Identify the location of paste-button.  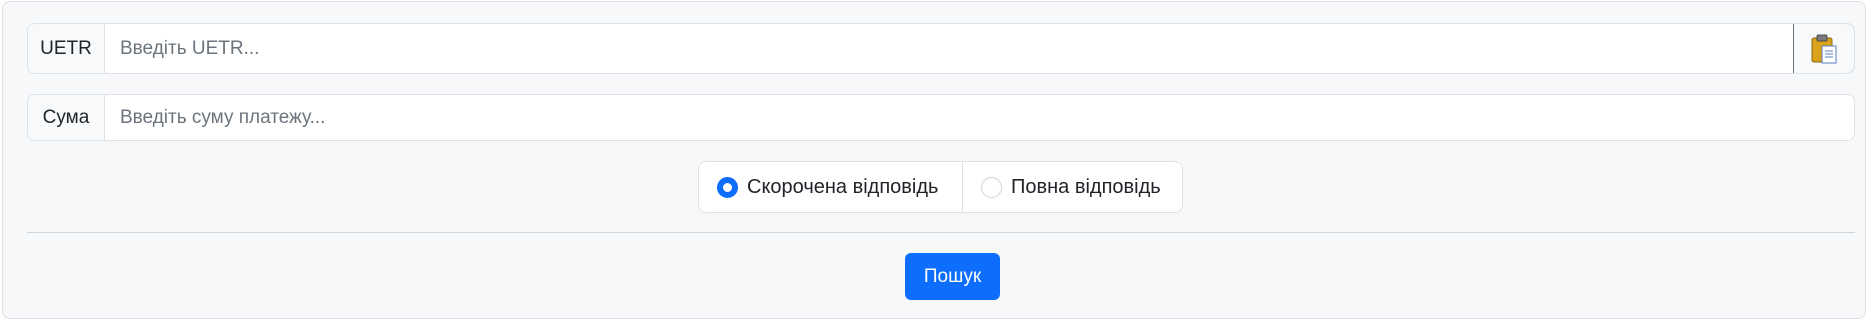
(1823, 48).